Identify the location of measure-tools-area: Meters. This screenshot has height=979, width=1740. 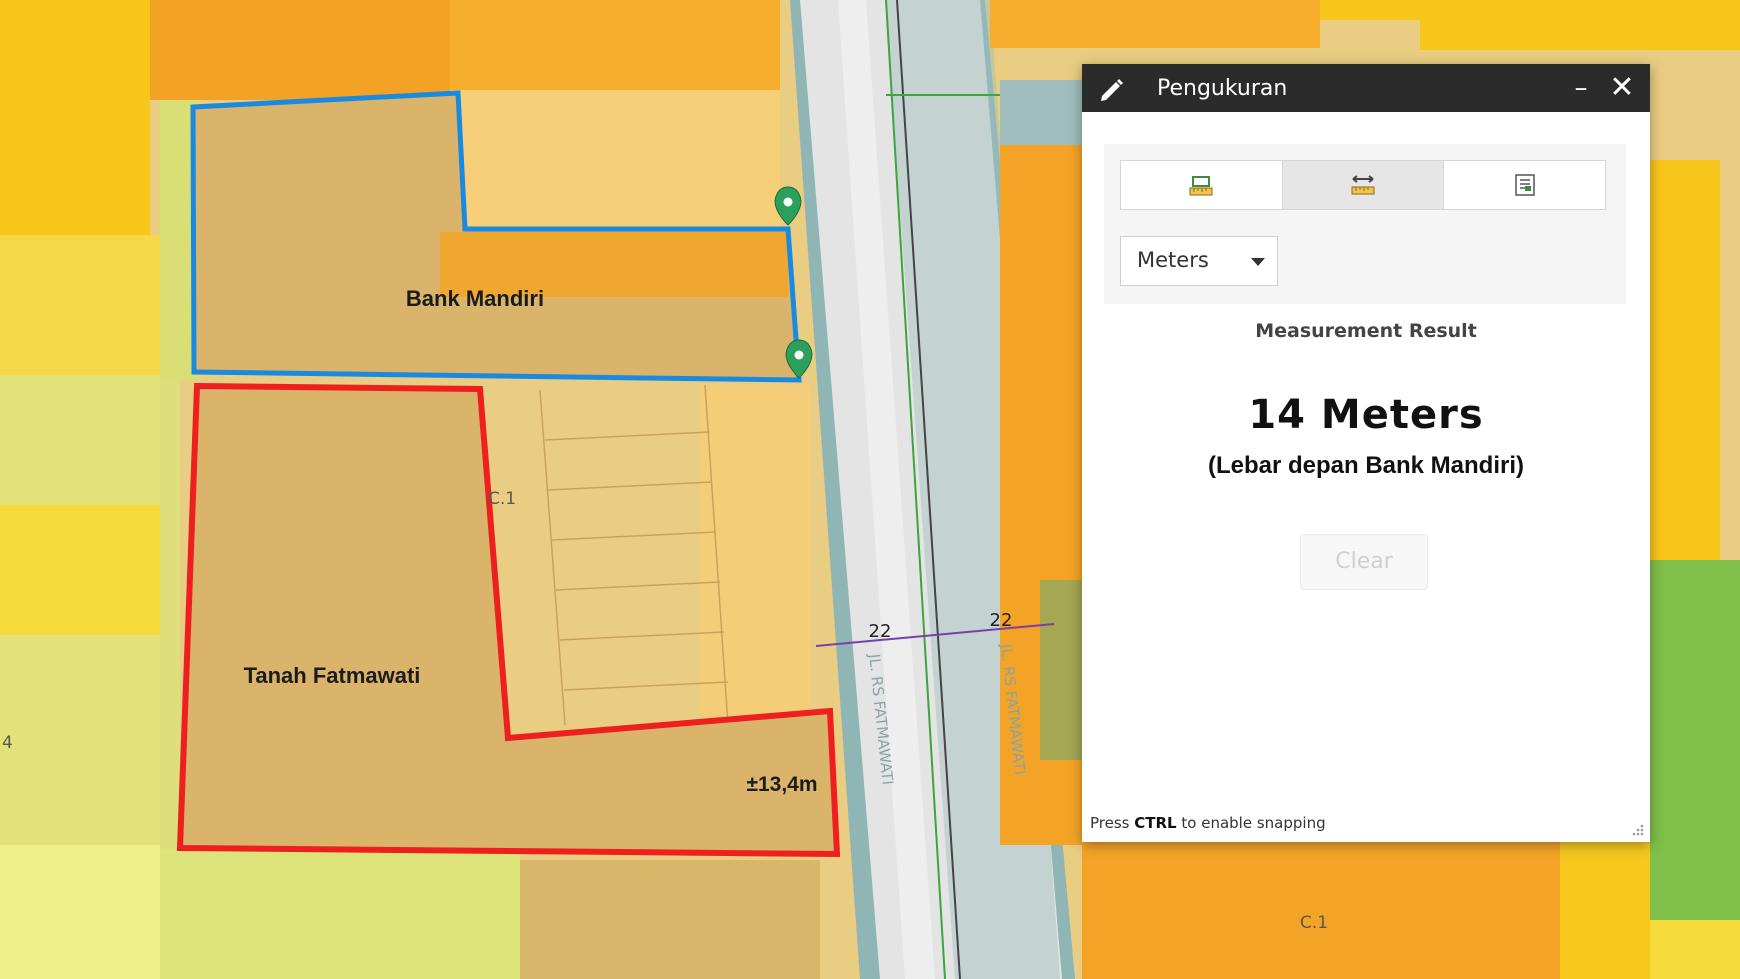
(1365, 224).